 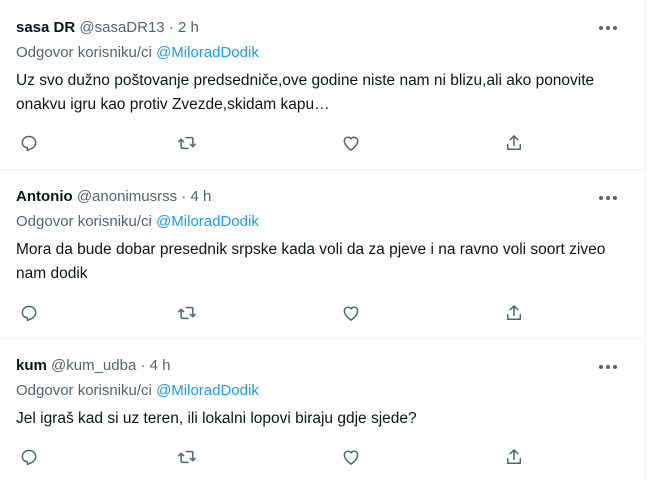 What do you see at coordinates (31, 365) in the screenshot?
I see `author-name: kum` at bounding box center [31, 365].